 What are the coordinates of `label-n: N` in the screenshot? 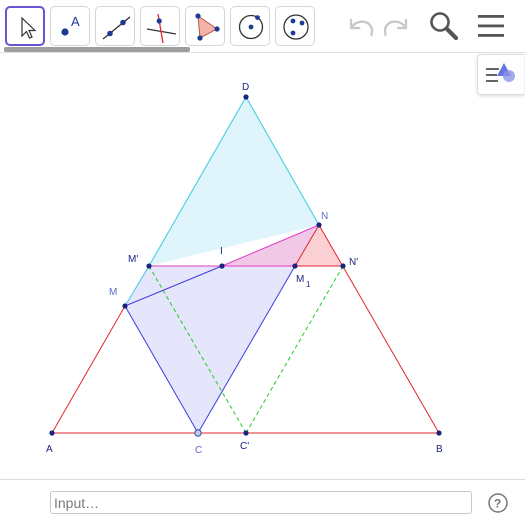 It's located at (324, 216).